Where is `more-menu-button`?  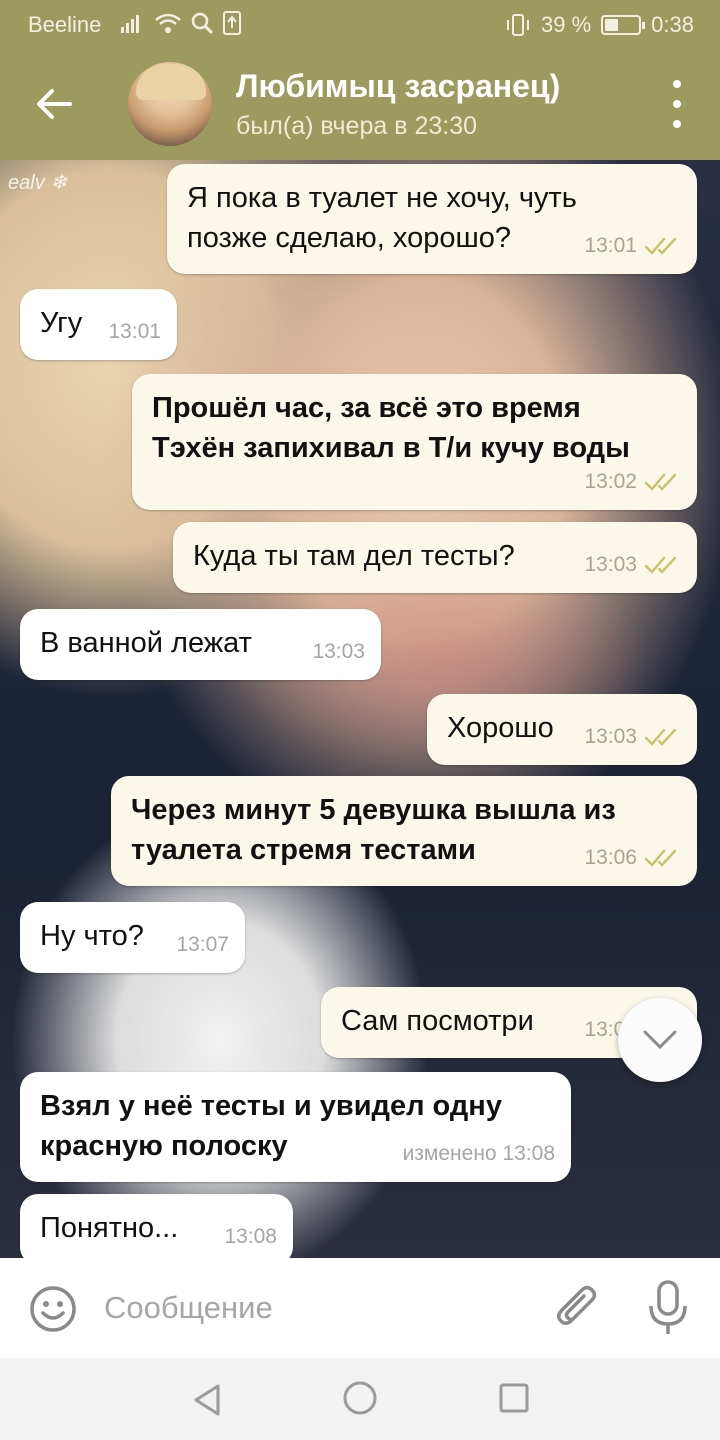
more-menu-button is located at coordinates (677, 104).